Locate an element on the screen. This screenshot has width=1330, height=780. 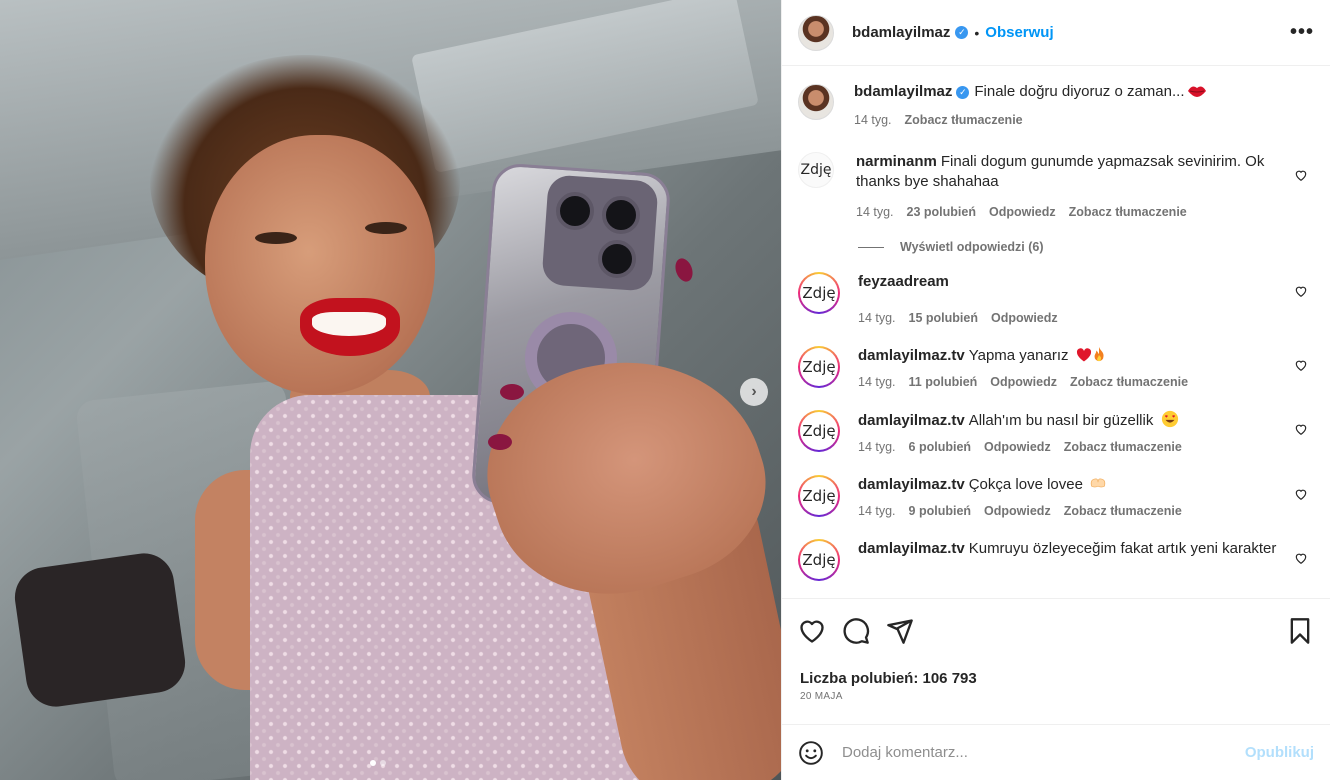
carousel-indicator is located at coordinates (378, 763).